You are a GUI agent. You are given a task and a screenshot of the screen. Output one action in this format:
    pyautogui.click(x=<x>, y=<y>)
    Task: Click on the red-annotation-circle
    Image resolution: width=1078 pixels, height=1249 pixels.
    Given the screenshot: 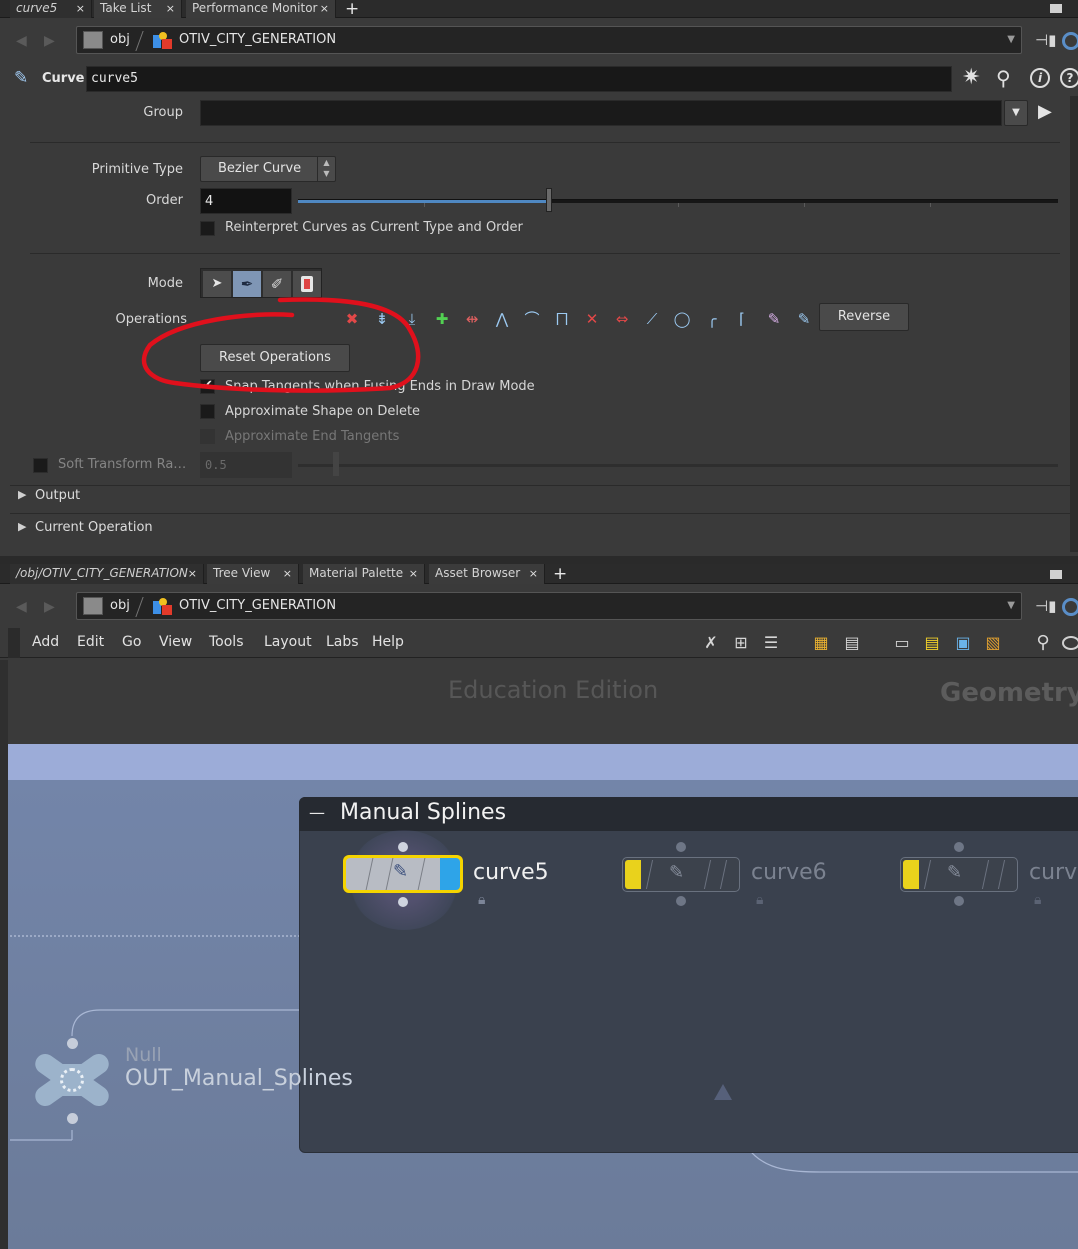 What is the action you would take?
    pyautogui.click(x=281, y=345)
    